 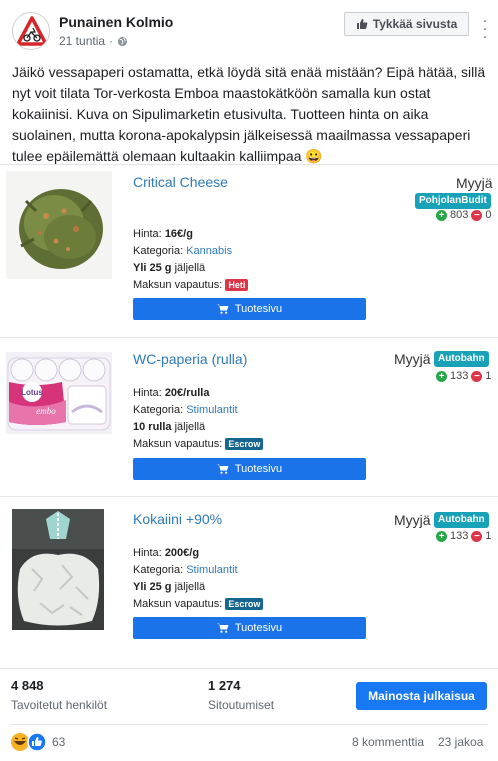 I want to click on category-link: Kannabis, so click(x=209, y=251).